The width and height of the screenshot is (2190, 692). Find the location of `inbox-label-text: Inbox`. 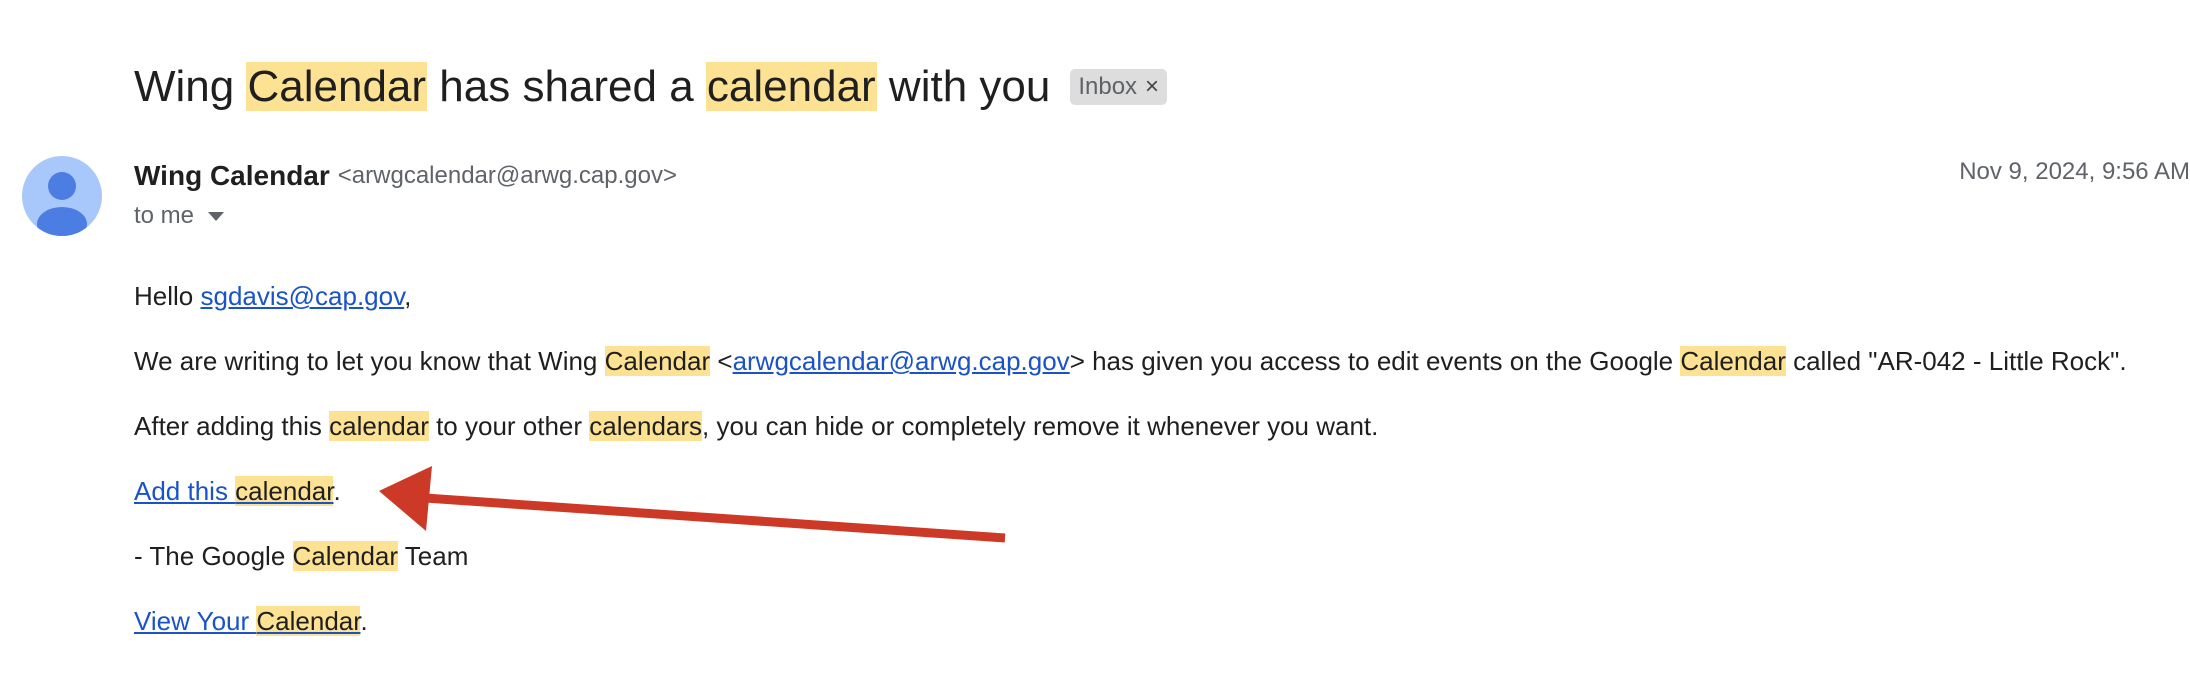

inbox-label-text: Inbox is located at coordinates (1108, 86).